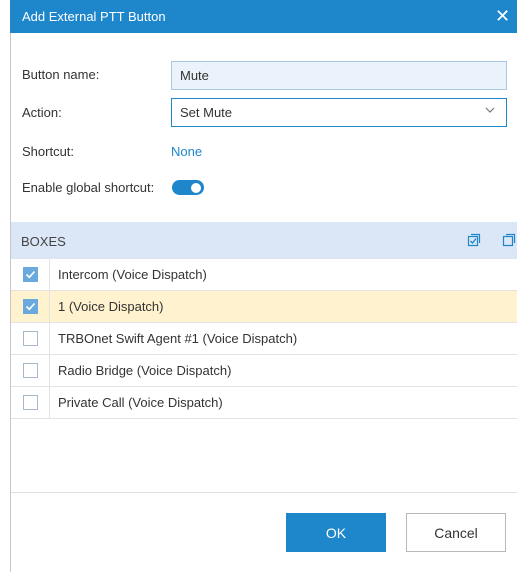  Describe the element at coordinates (474, 240) in the screenshot. I see `select-all-icon` at that location.